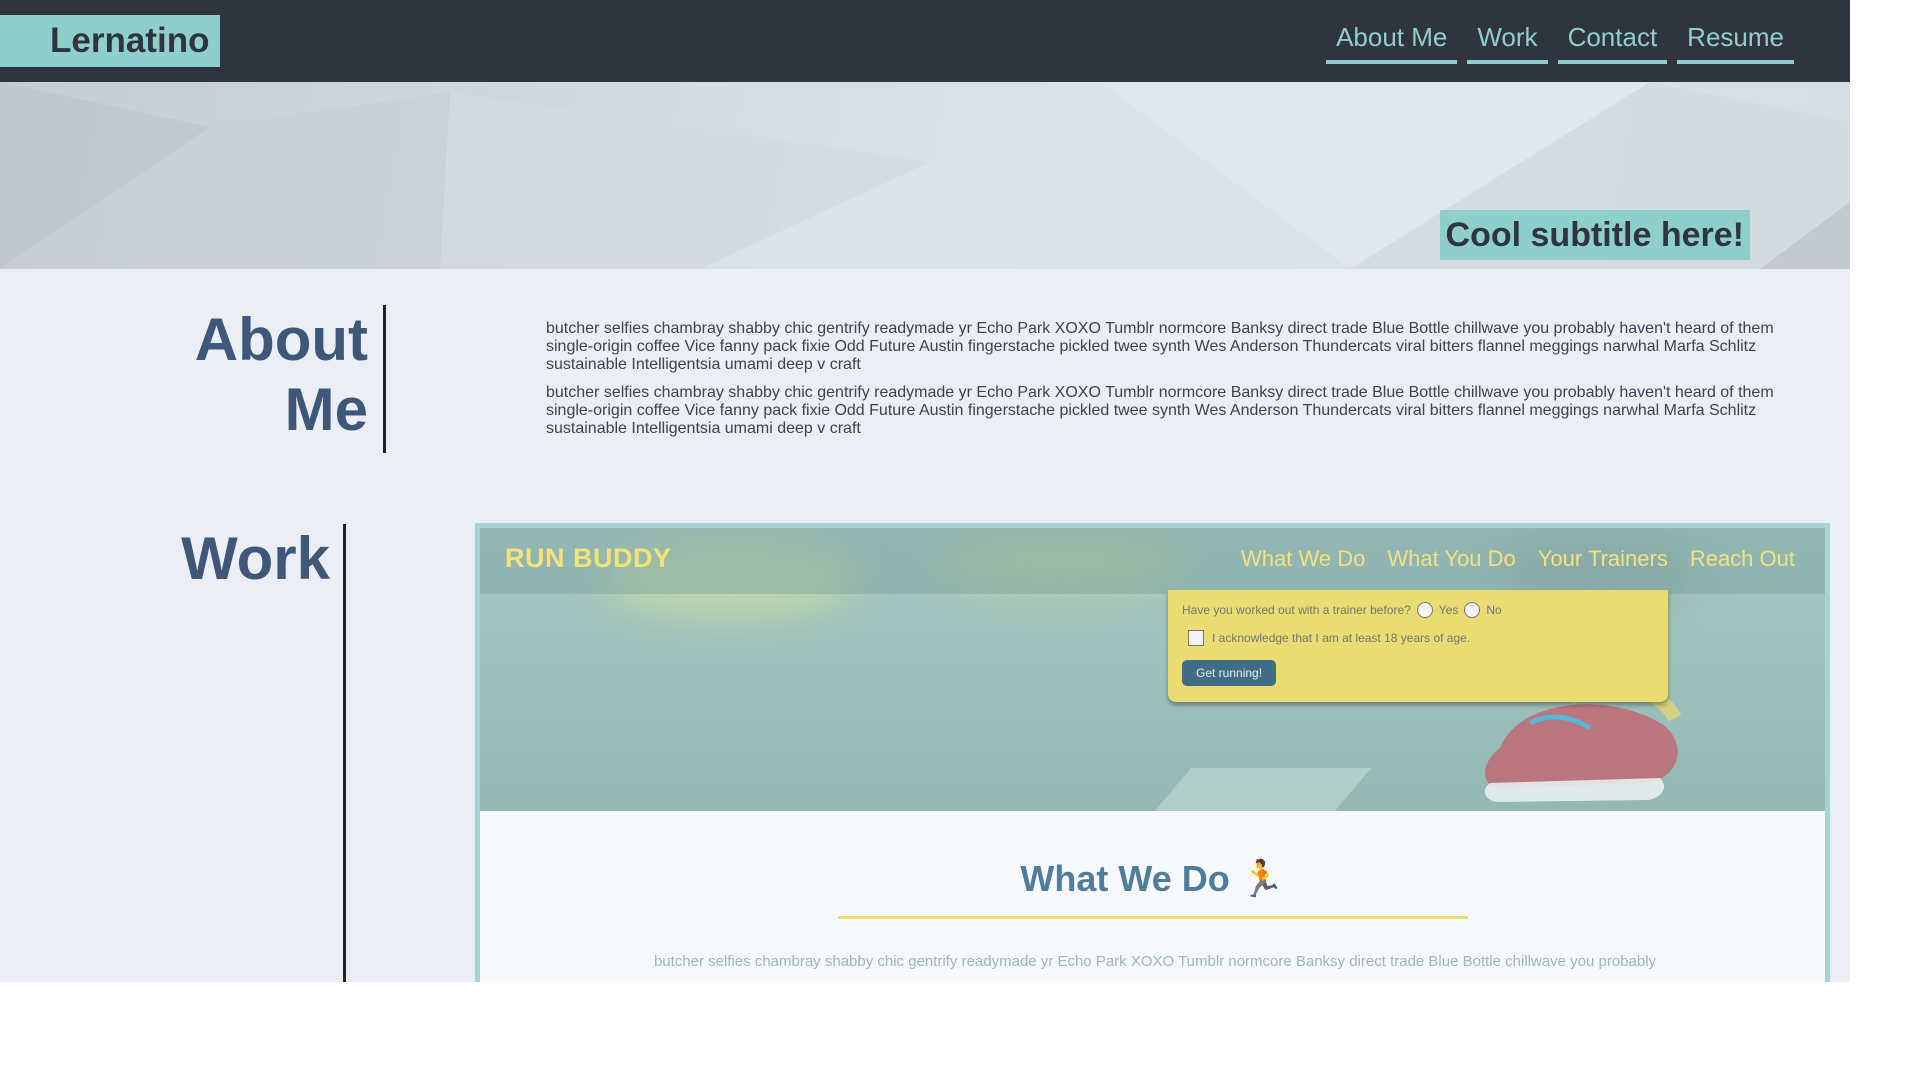 This screenshot has height=1080, width=1920. I want to click on project-section-title: What We Do 🏃, so click(1152, 879).